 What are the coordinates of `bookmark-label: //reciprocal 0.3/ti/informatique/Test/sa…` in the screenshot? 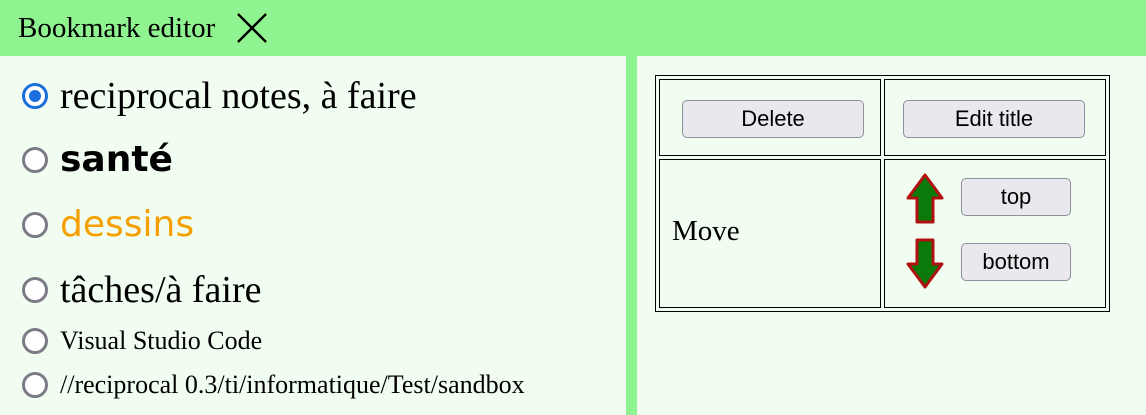 It's located at (292, 384).